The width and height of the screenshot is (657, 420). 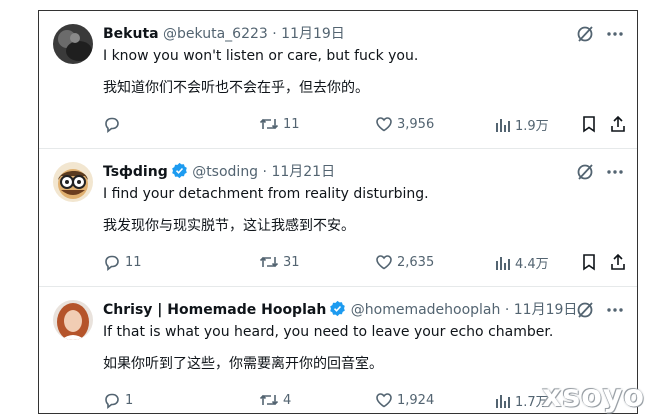 What do you see at coordinates (593, 396) in the screenshot?
I see `watermark: xsoyo` at bounding box center [593, 396].